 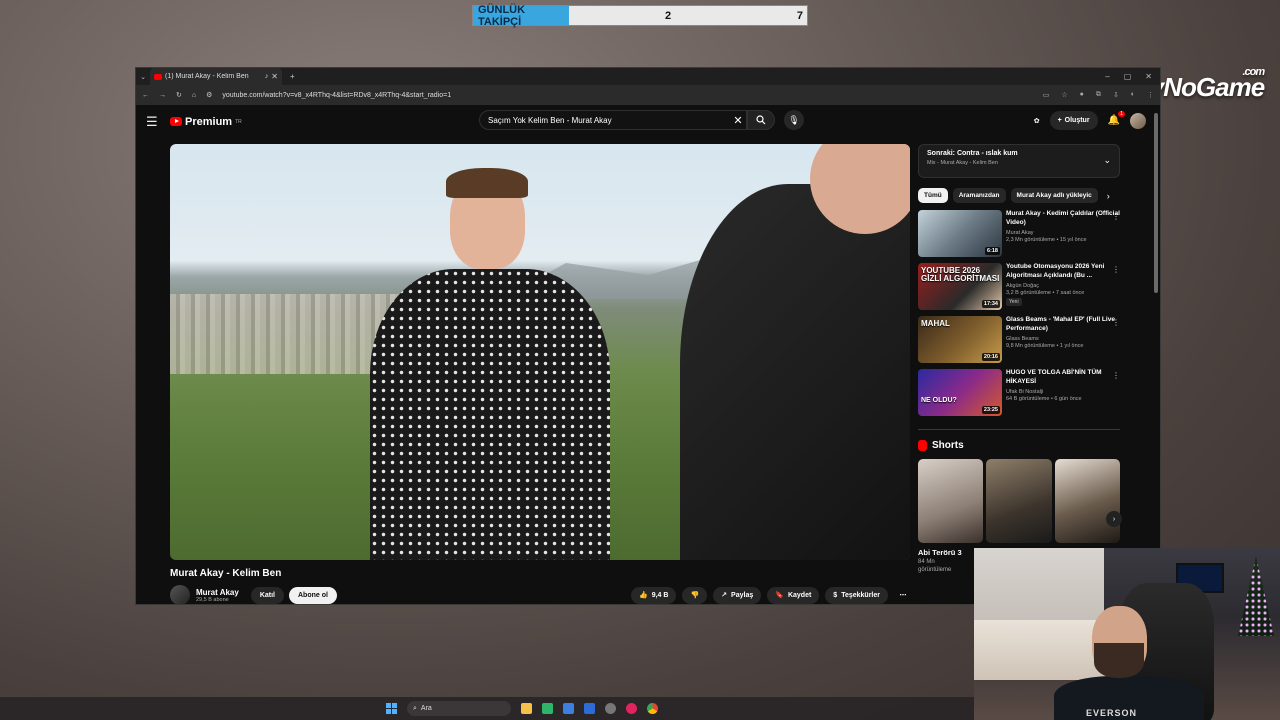 What do you see at coordinates (922, 445) in the screenshot?
I see `shorts-icon` at bounding box center [922, 445].